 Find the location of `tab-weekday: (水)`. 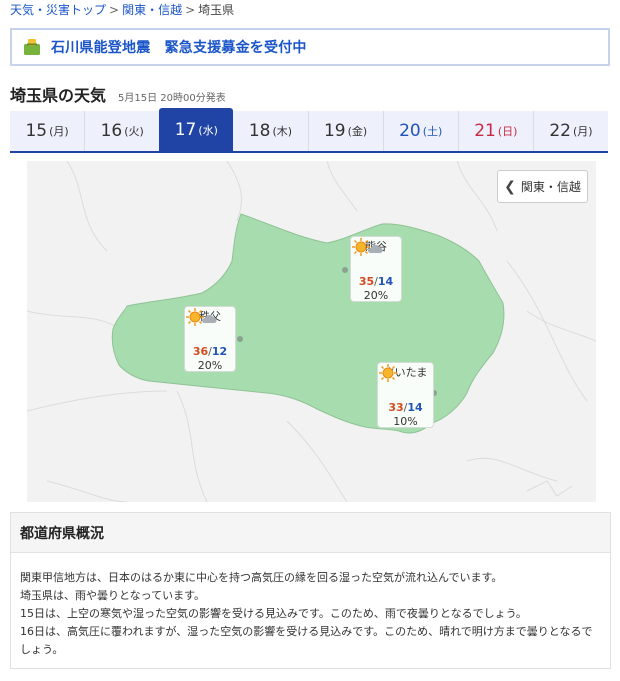

tab-weekday: (水) is located at coordinates (208, 130).